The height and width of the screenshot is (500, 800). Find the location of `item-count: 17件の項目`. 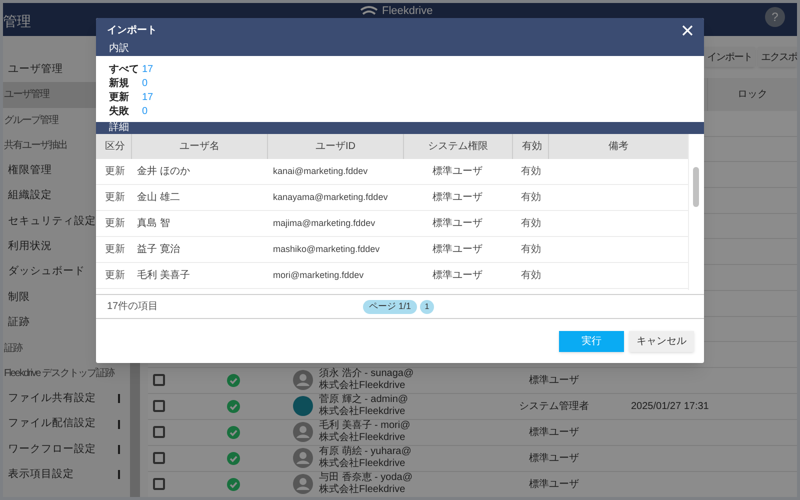

item-count: 17件の項目 is located at coordinates (132, 307).